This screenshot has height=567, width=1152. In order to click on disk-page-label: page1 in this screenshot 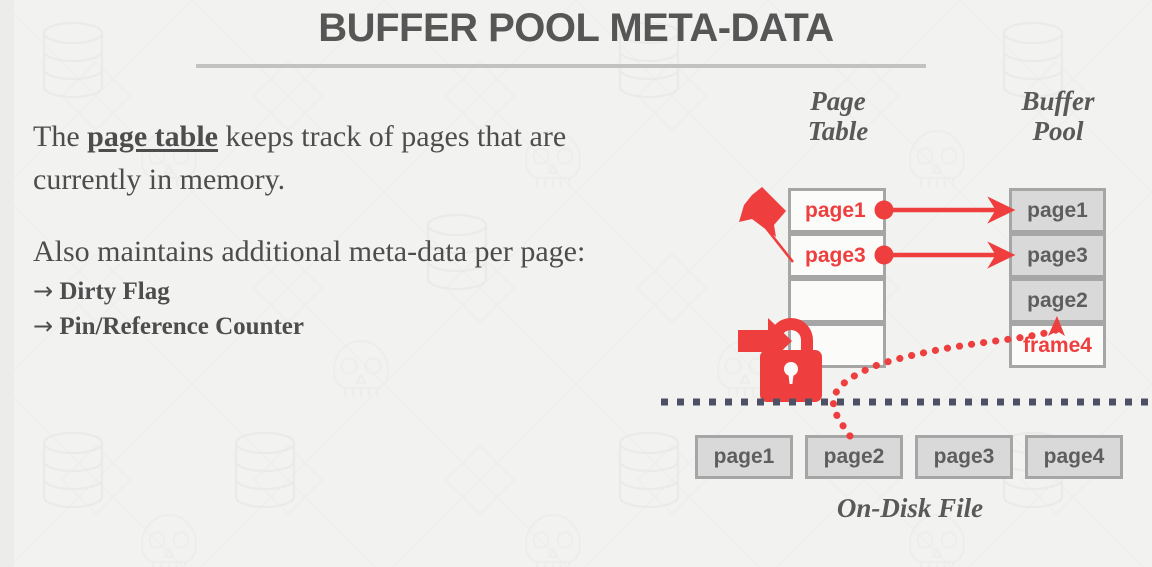, I will do `click(744, 456)`.